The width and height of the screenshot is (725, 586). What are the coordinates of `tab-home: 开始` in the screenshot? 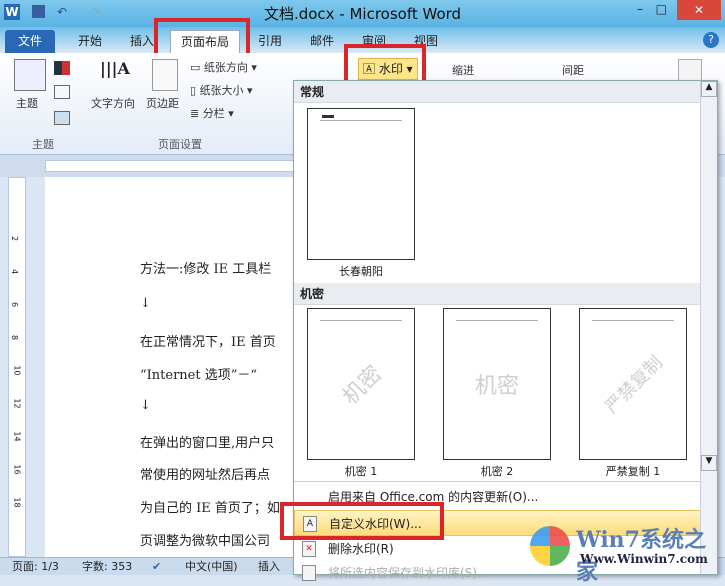 It's located at (90, 41).